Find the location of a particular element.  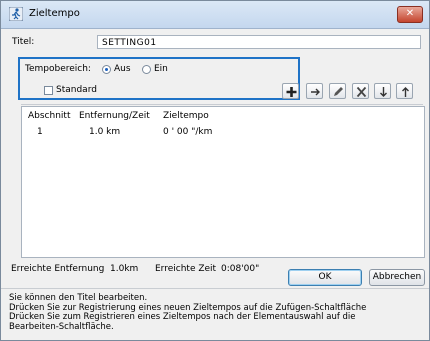

close-button: ✕ is located at coordinates (410, 14).